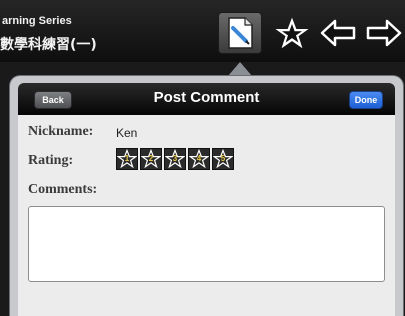  I want to click on favorite-button, so click(292, 33).